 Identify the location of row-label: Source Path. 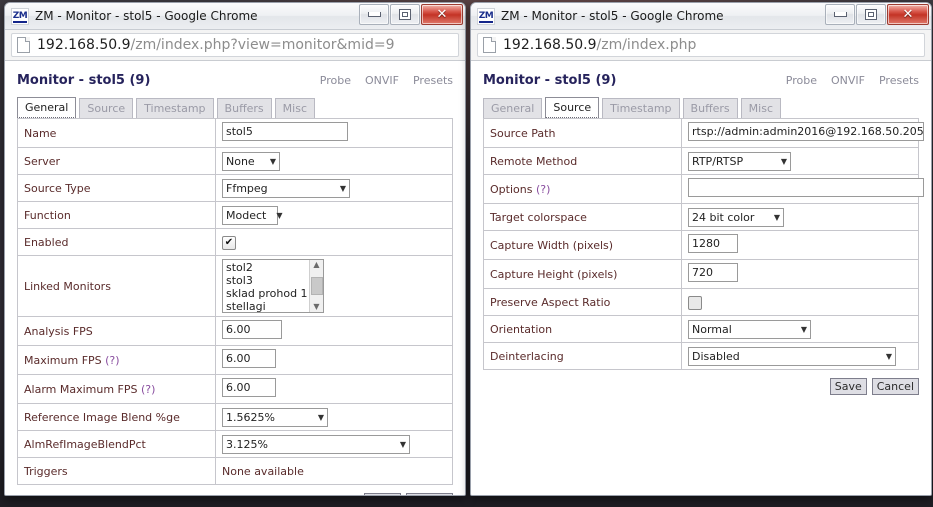
(582, 133).